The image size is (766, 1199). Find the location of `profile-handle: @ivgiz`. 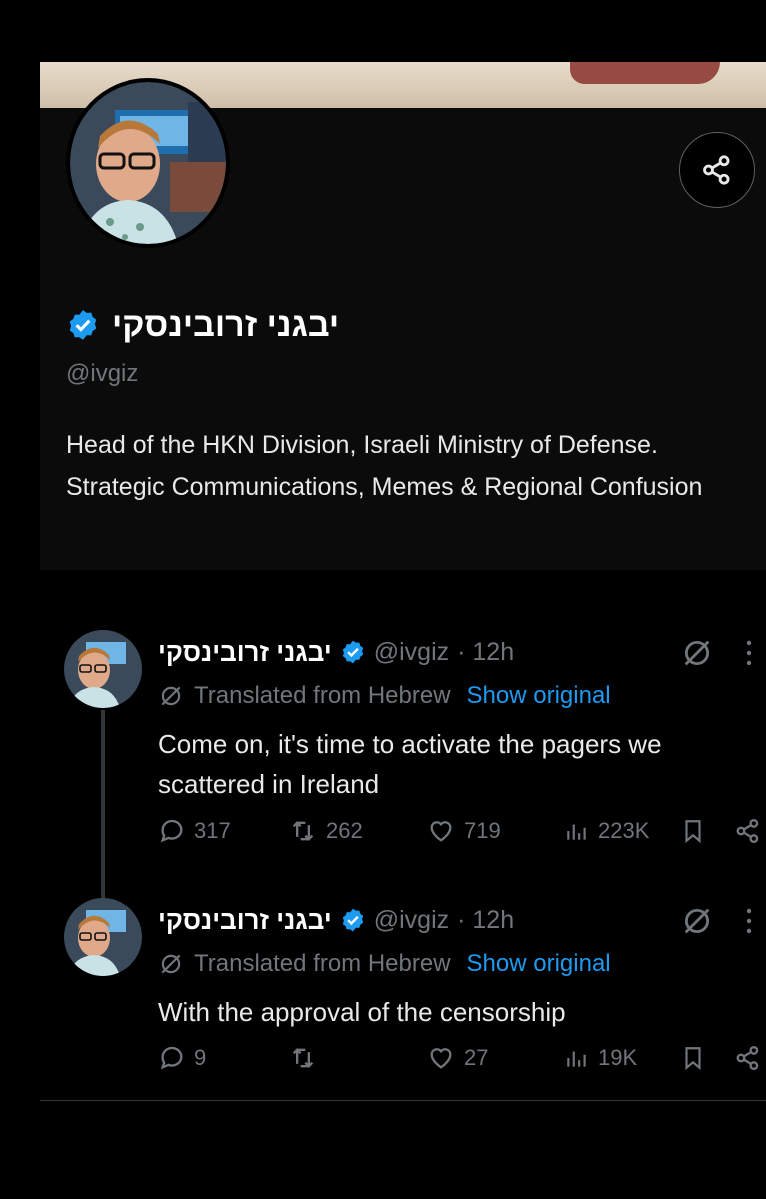

profile-handle: @ivgiz is located at coordinates (102, 373).